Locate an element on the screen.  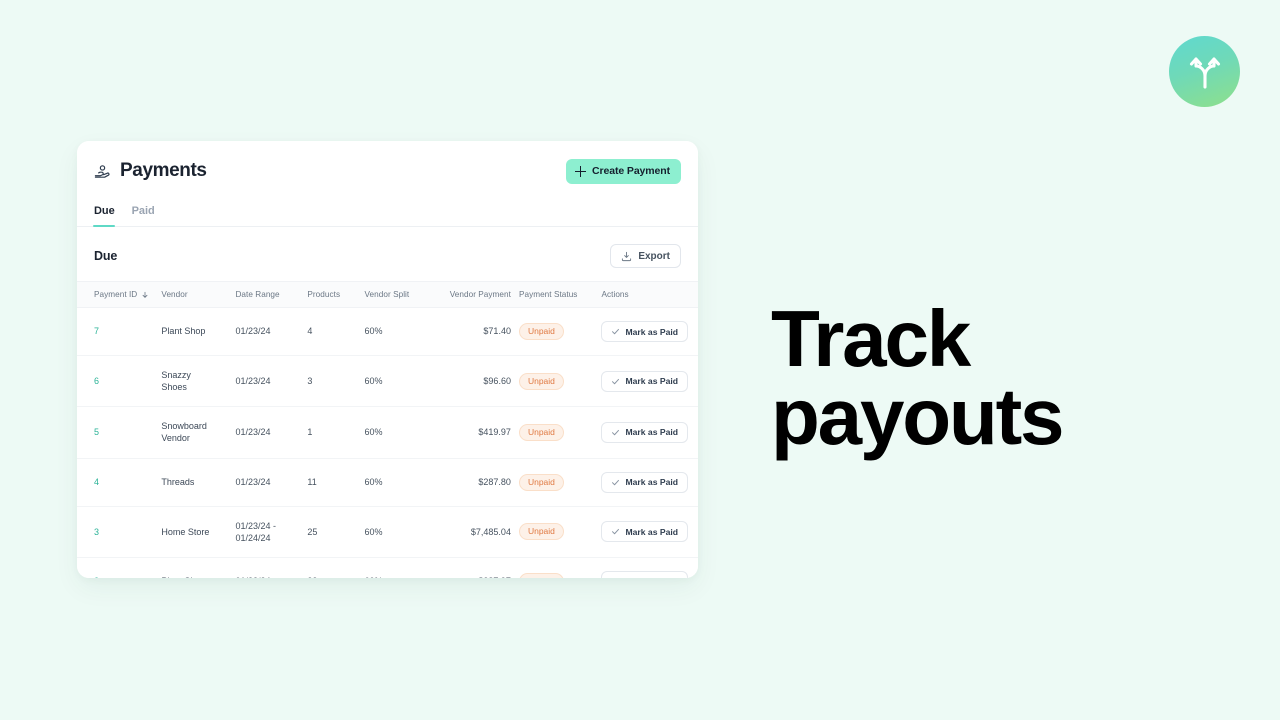
cell-vendor-payment: $387.97 is located at coordinates (473, 567).